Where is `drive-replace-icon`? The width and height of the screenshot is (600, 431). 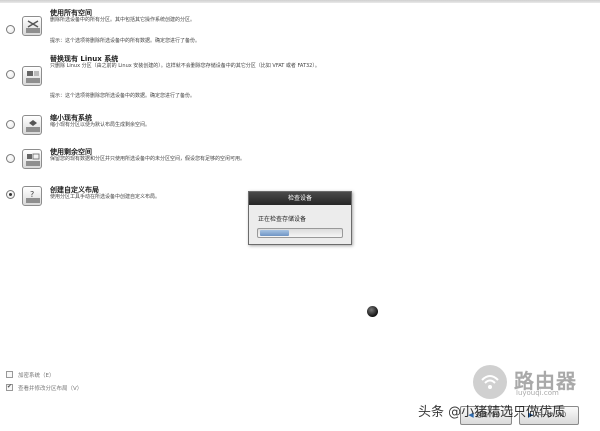
drive-replace-icon is located at coordinates (32, 76).